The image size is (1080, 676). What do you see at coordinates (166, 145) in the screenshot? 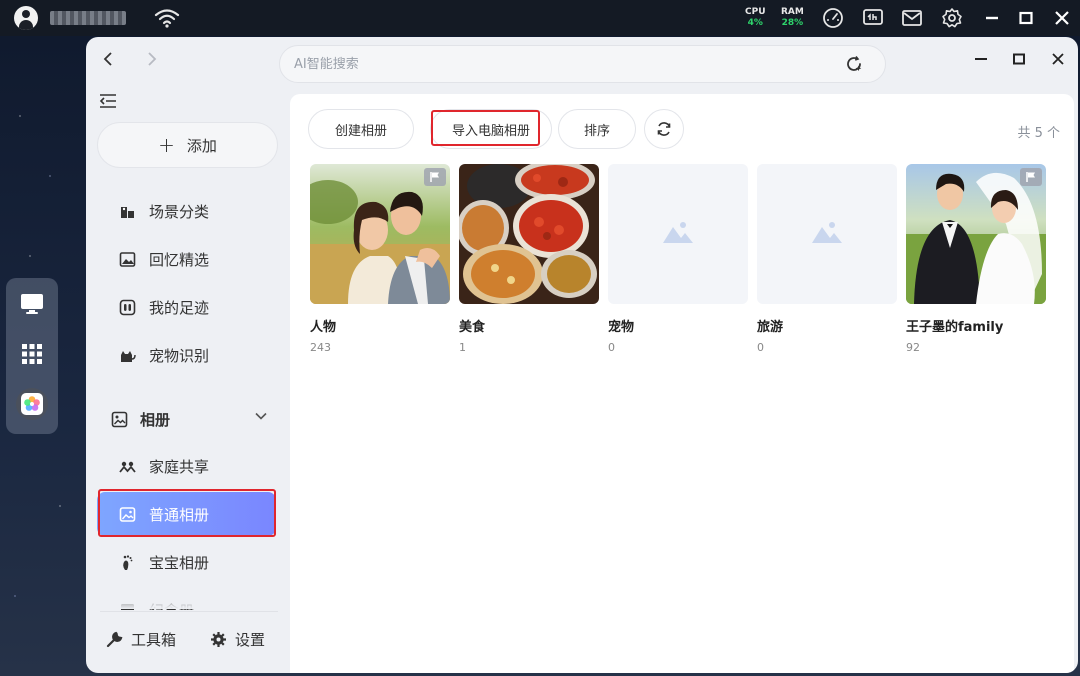
I see `plus-icon: +` at bounding box center [166, 145].